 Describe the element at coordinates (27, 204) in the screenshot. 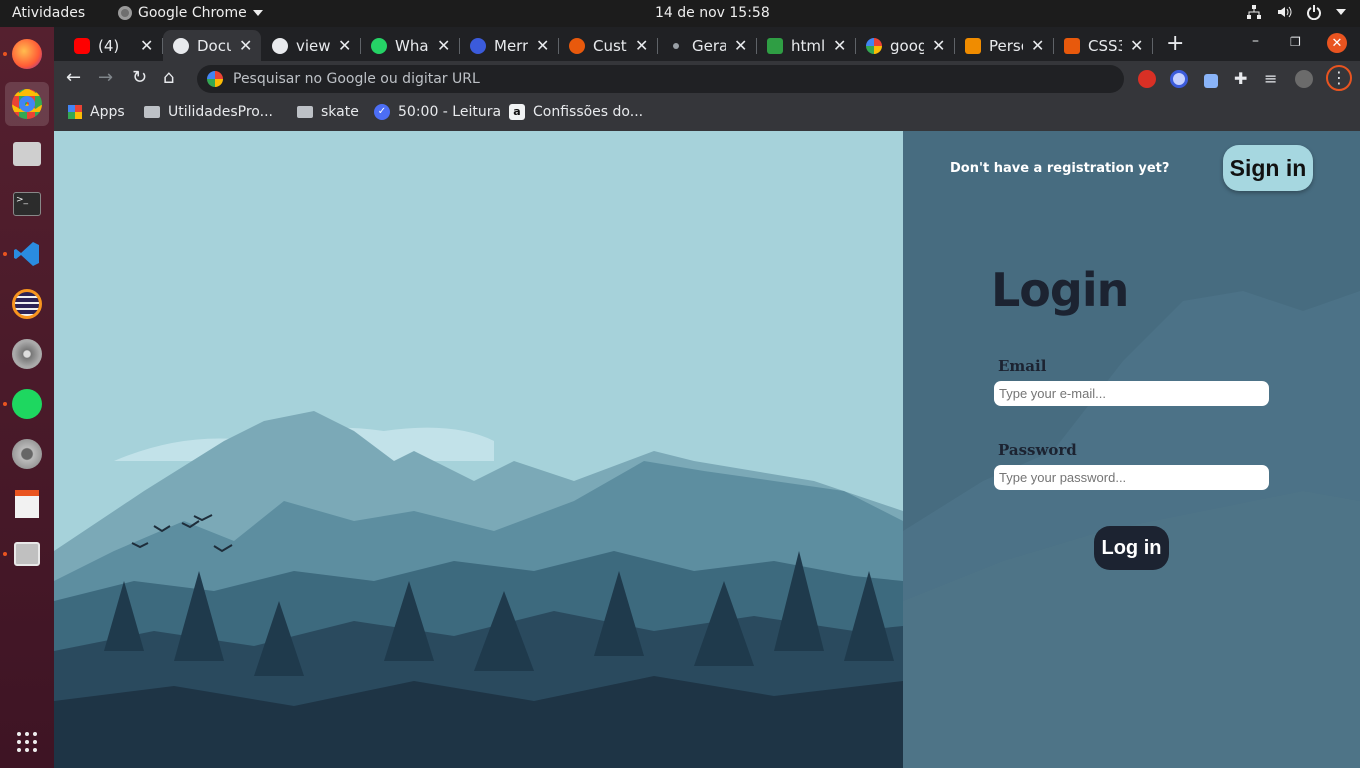

I see `terminal-icon: >_` at that location.